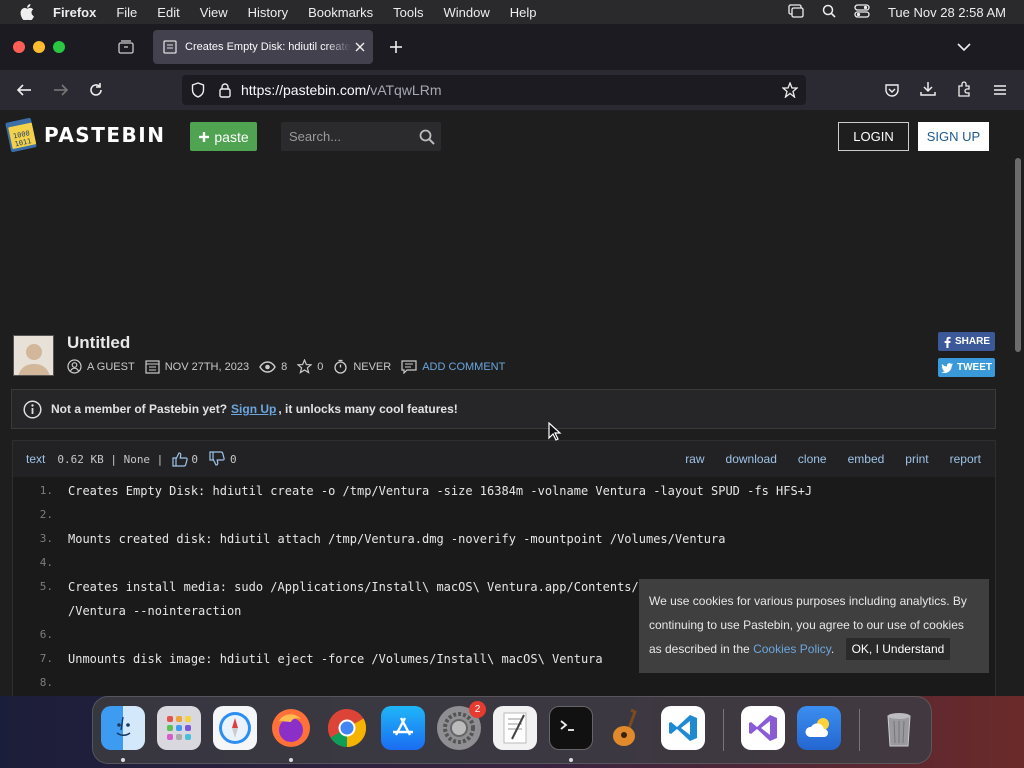 This screenshot has height=768, width=1024. I want to click on user-icon, so click(74, 366).